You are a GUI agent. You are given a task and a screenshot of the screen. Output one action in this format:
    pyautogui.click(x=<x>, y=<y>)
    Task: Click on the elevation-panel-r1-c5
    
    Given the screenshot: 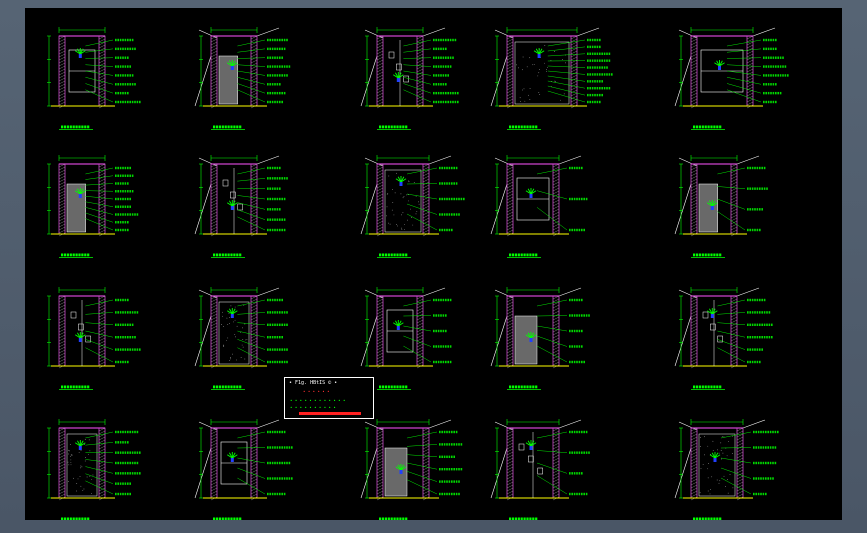 What is the action you would take?
    pyautogui.click(x=731, y=78)
    